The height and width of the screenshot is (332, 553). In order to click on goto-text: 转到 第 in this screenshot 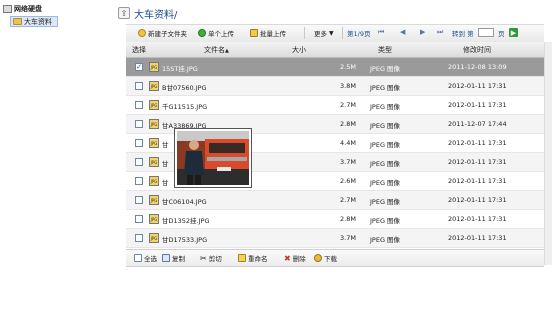, I will do `click(463, 34)`.